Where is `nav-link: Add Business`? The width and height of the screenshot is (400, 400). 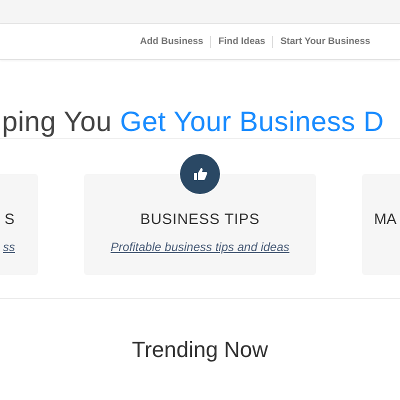 nav-link: Add Business is located at coordinates (172, 41).